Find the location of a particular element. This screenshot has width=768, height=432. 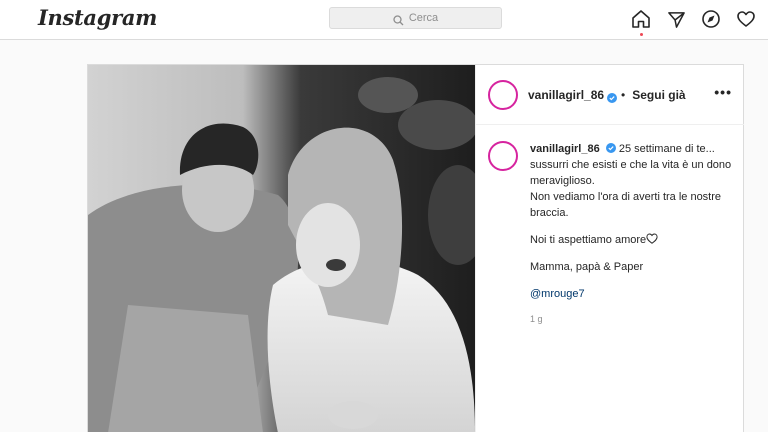

avatar is located at coordinates (503, 94).